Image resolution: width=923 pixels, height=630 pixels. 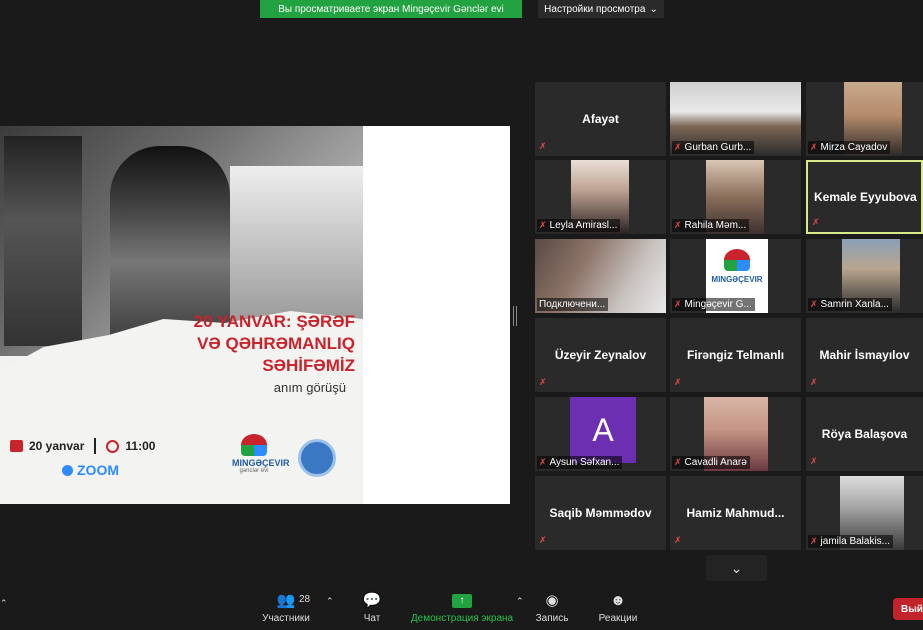 I want to click on poster-divider, so click(x=95, y=446).